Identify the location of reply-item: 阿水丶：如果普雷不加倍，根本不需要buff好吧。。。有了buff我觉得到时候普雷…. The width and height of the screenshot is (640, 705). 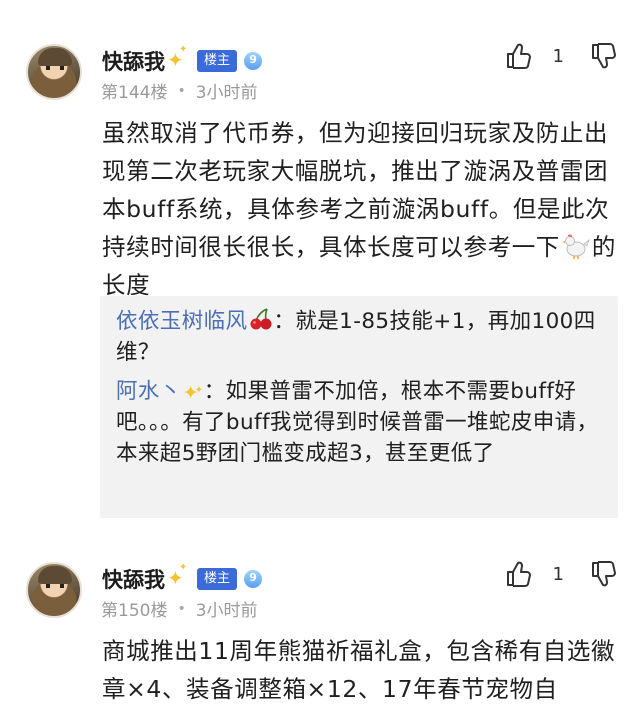
(359, 422).